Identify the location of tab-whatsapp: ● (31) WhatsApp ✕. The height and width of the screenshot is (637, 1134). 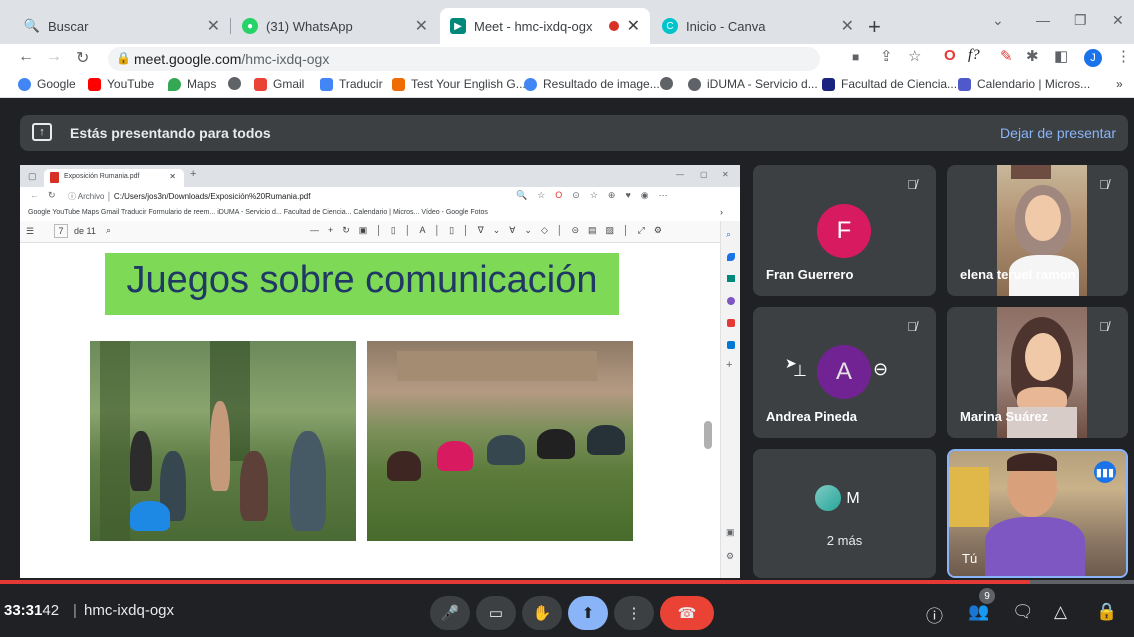
(335, 26).